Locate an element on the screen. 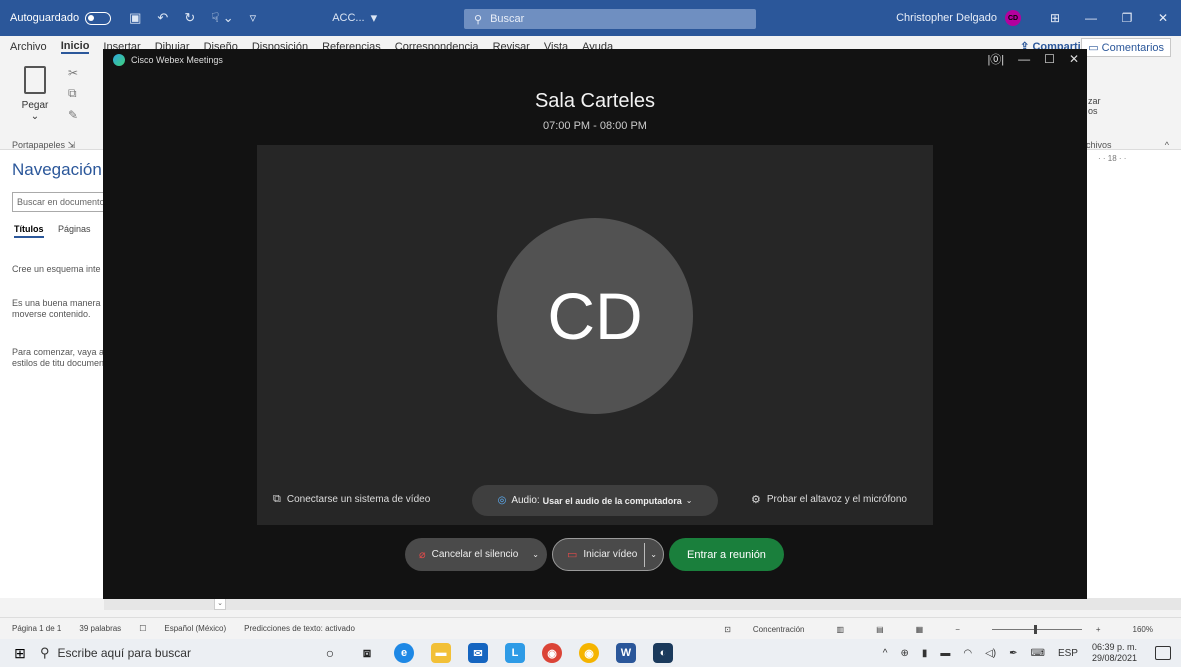 The image size is (1181, 667). save-icon: ▣ is located at coordinates (135, 18).